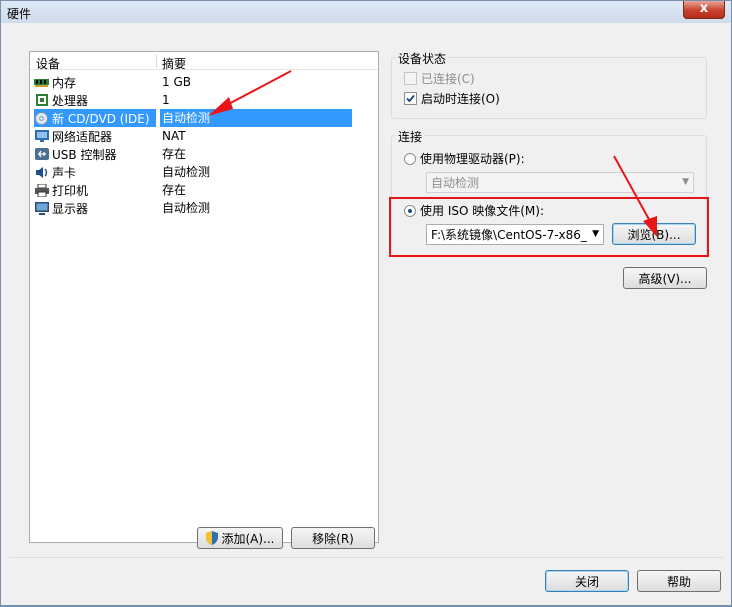  What do you see at coordinates (587, 581) in the screenshot?
I see `close-button: 关闭` at bounding box center [587, 581].